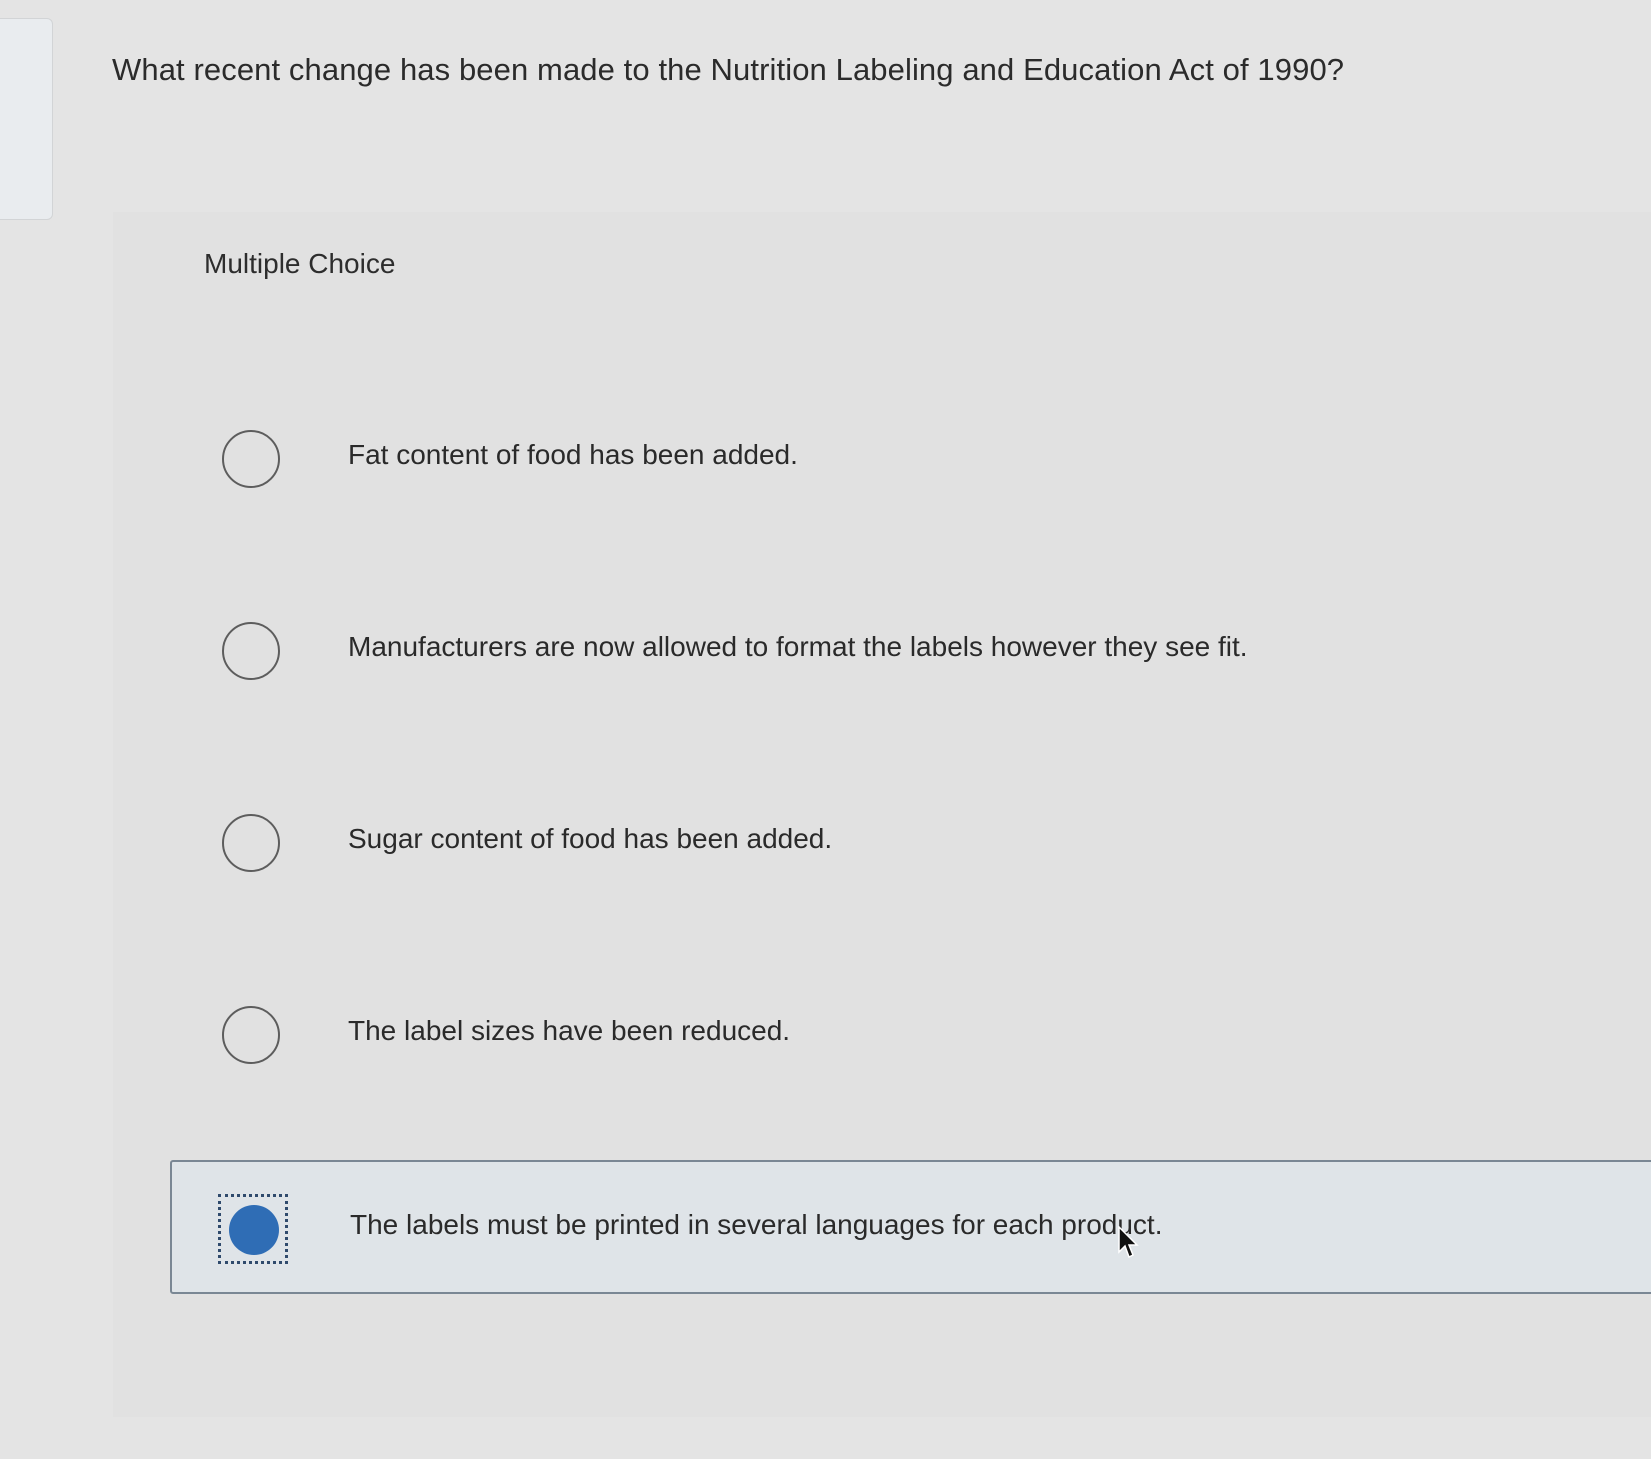 The width and height of the screenshot is (1651, 1459). I want to click on answer-option-label: Sugar content of food has been added., so click(590, 838).